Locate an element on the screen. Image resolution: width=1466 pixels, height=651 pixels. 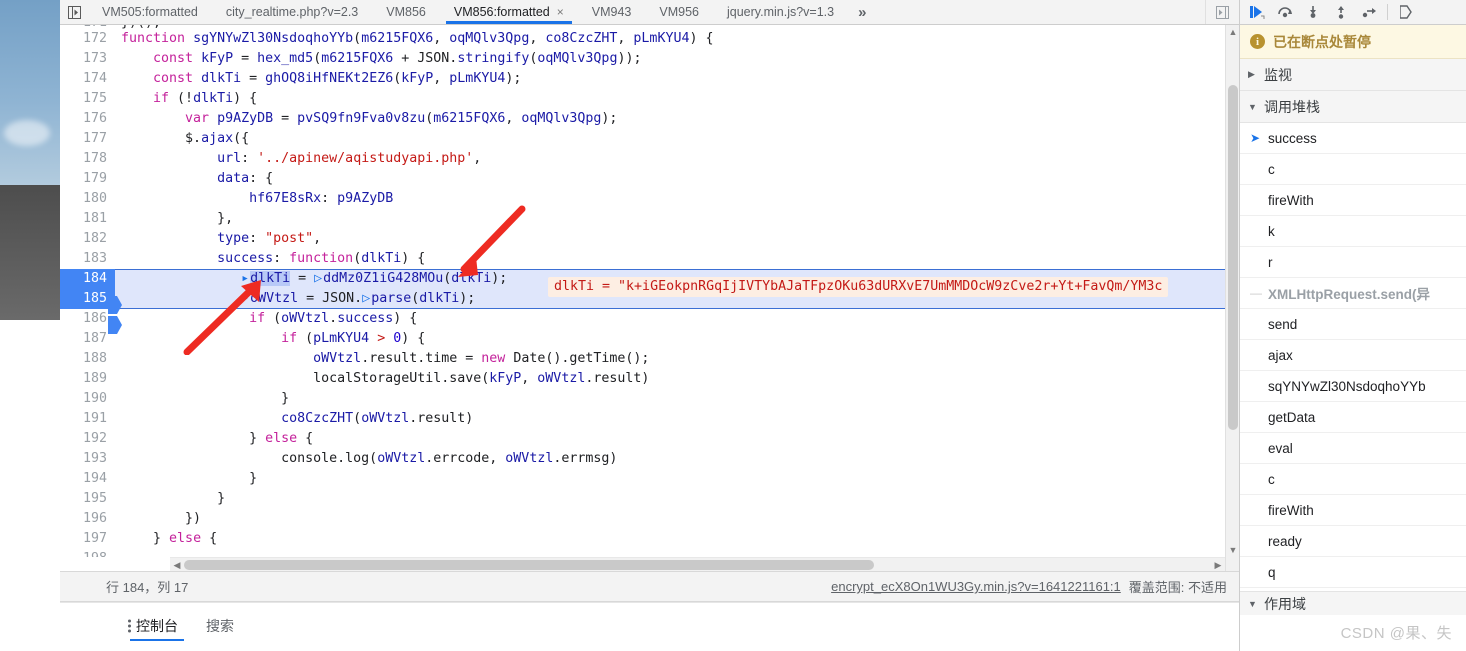
call-stack-frame: eval is located at coordinates (1353, 448).